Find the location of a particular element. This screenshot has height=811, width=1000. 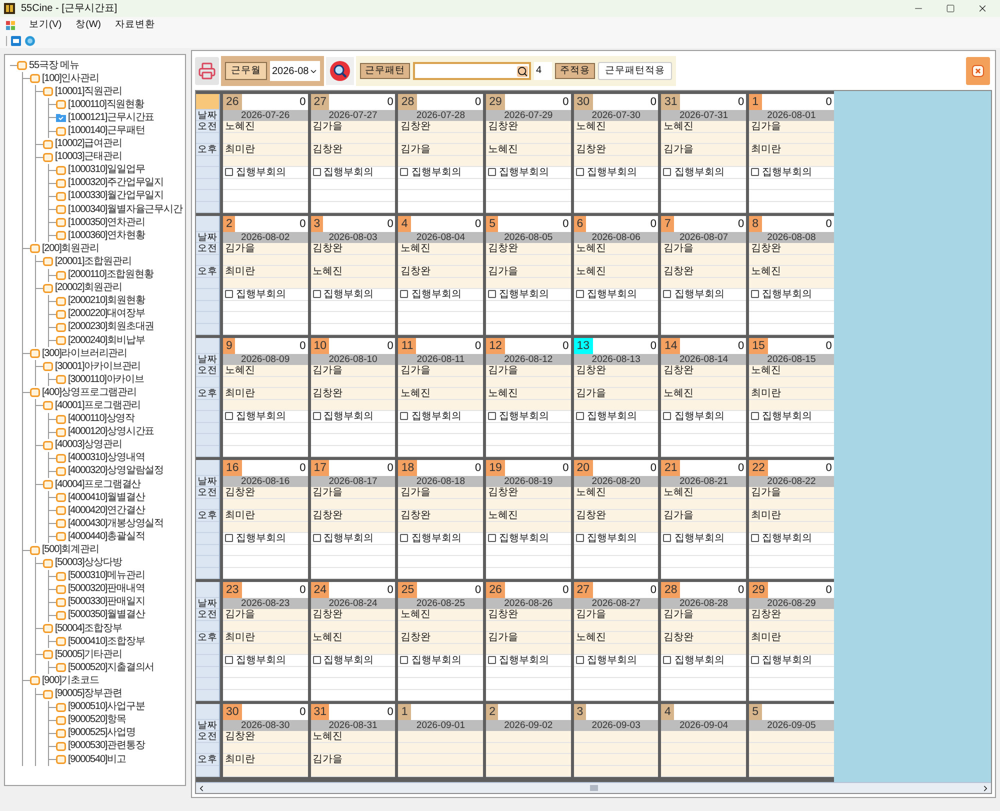

tree-item: [1000330]월간업무일지 is located at coordinates (116, 196).